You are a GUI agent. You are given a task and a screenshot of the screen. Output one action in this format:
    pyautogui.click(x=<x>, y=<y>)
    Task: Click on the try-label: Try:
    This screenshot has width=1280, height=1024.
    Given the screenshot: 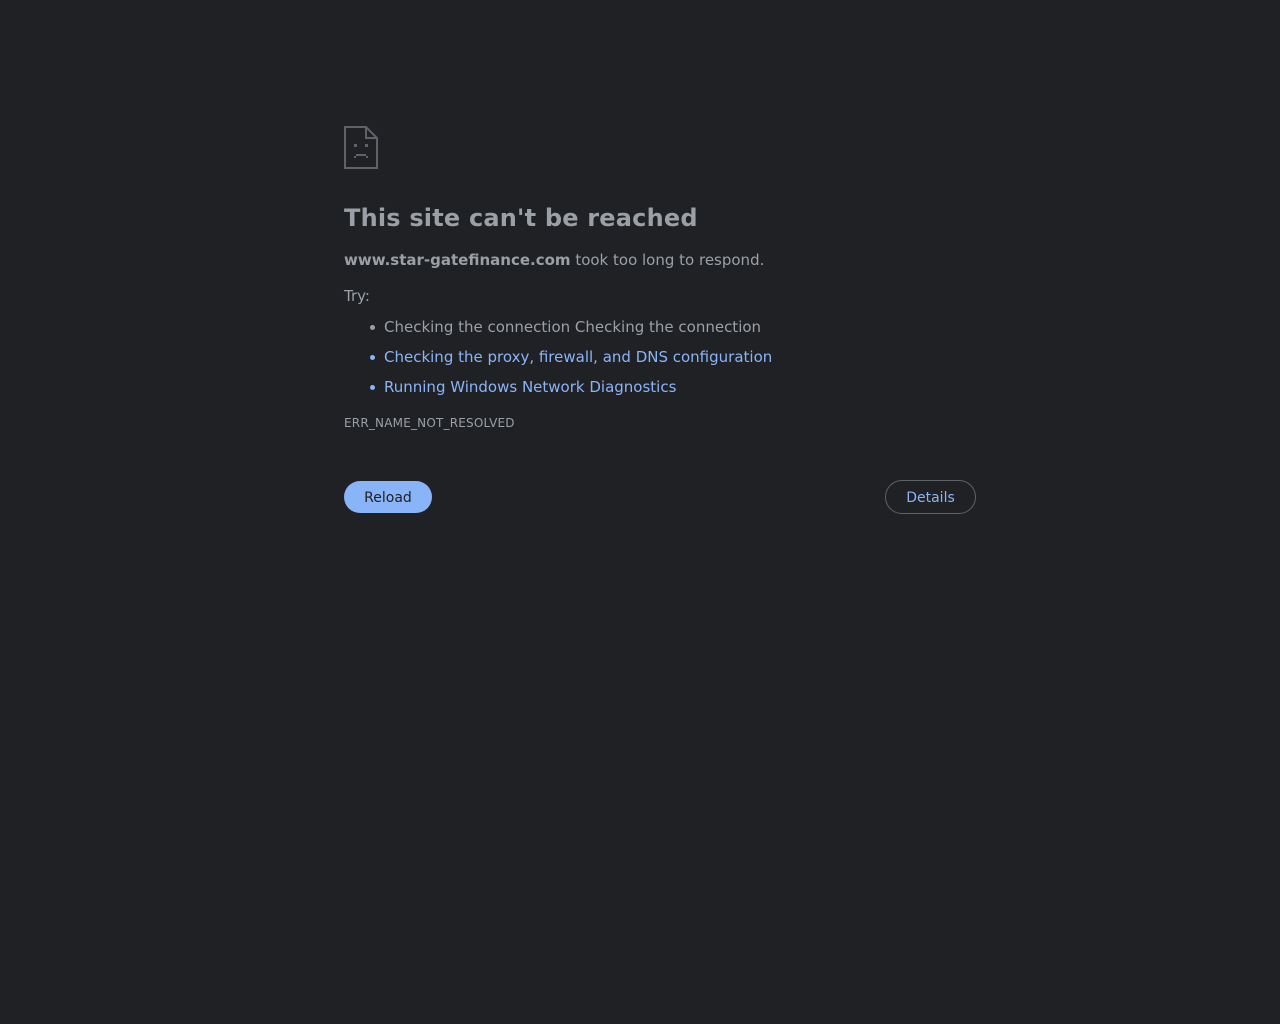 What is the action you would take?
    pyautogui.click(x=357, y=296)
    